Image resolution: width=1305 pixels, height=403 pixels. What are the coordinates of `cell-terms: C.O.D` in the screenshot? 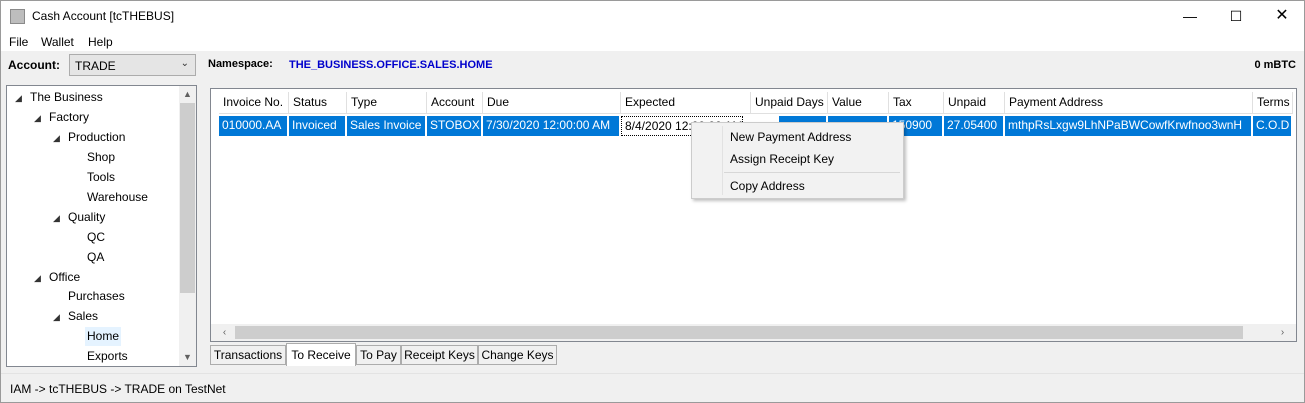 It's located at (1273, 126).